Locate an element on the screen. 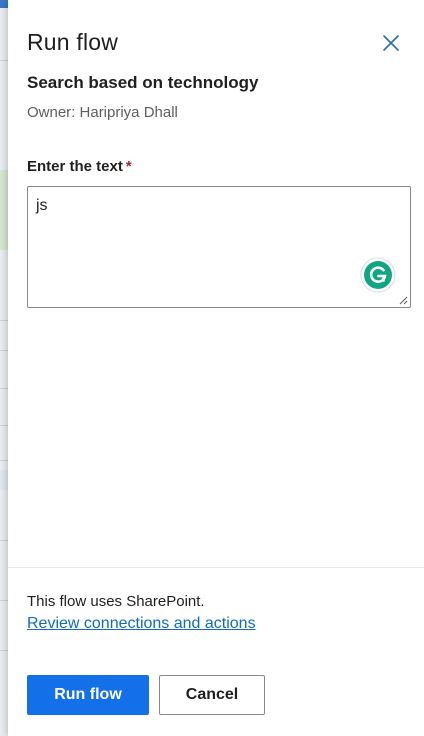 The width and height of the screenshot is (424, 736). grammarly-button is located at coordinates (378, 275).